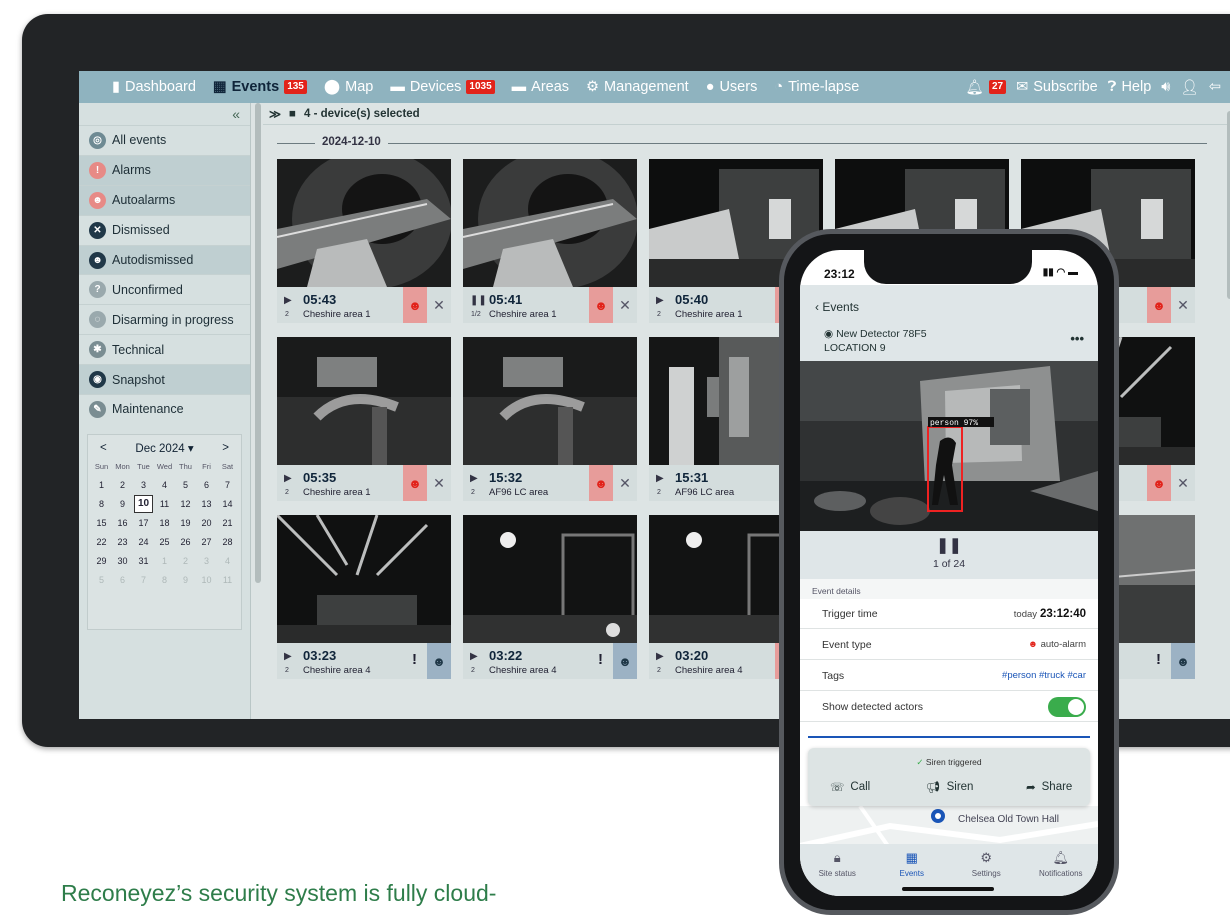 The image size is (1230, 915). I want to click on calendar-day: 29, so click(101, 561).